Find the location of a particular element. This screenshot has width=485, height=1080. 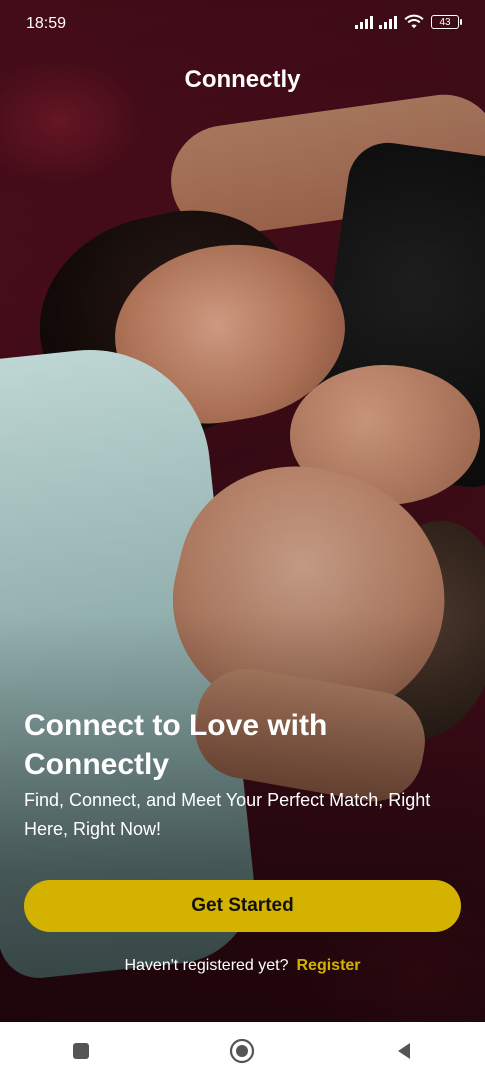

home-button is located at coordinates (242, 1051).